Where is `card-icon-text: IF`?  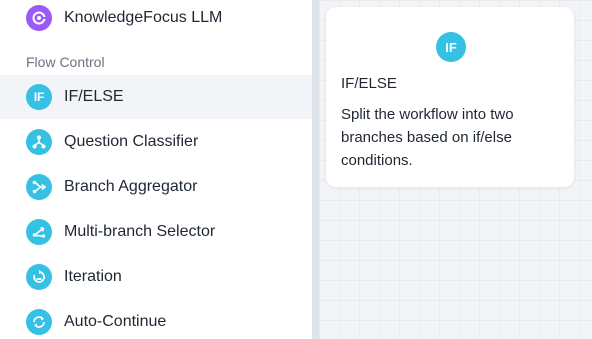 card-icon-text: IF is located at coordinates (451, 47).